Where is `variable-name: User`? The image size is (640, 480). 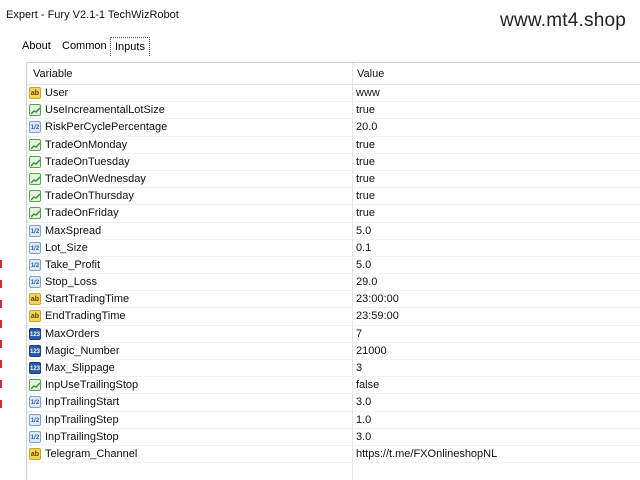 variable-name: User is located at coordinates (57, 93).